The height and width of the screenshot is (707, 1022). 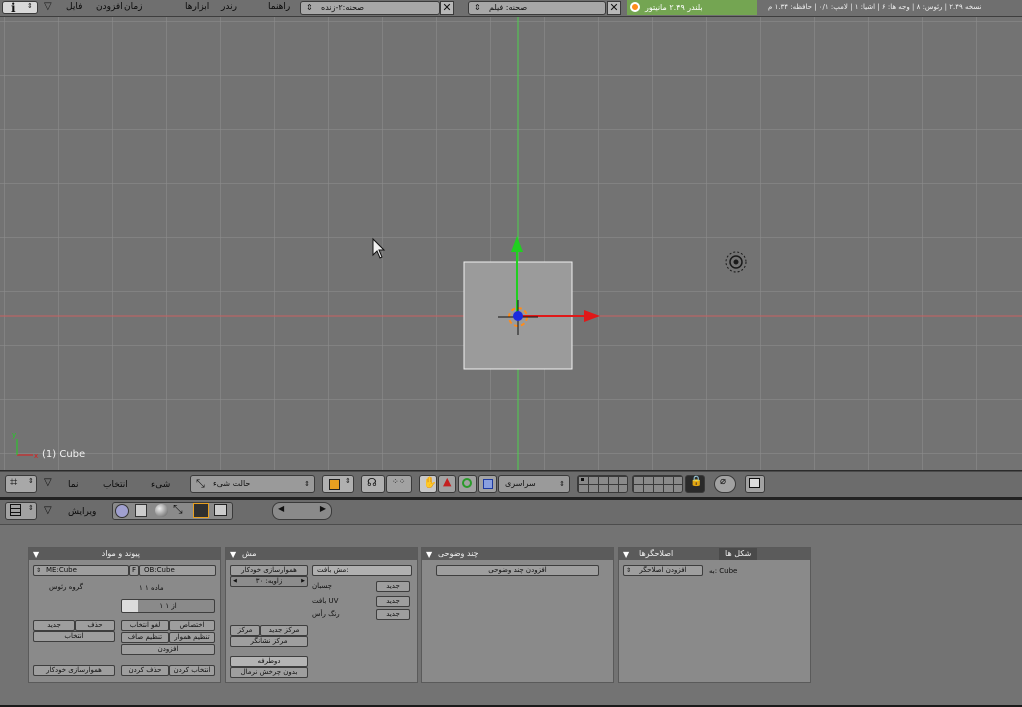 What do you see at coordinates (393, 601) in the screenshot?
I see `uv-new-button: جدید` at bounding box center [393, 601].